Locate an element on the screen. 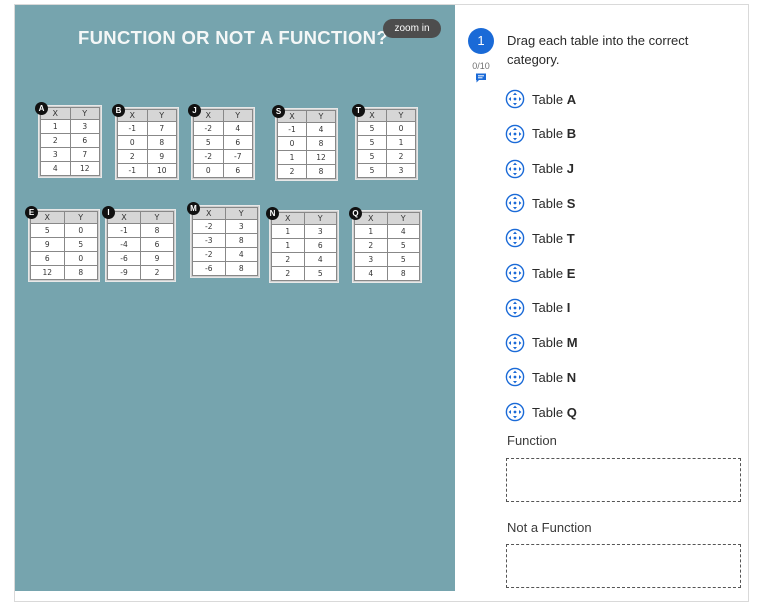 The image size is (769, 610). value-table: XY -1 8 -4 6 -6 9 -9 2 is located at coordinates (140, 245).